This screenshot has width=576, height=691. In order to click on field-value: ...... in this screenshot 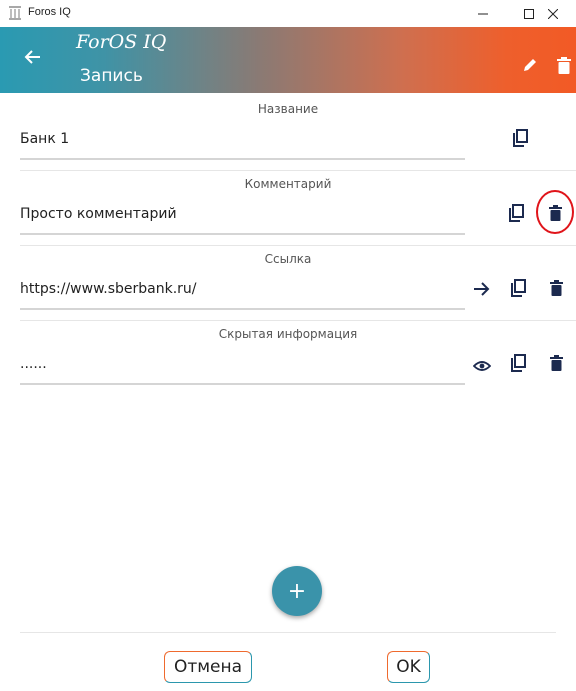, I will do `click(33, 364)`.